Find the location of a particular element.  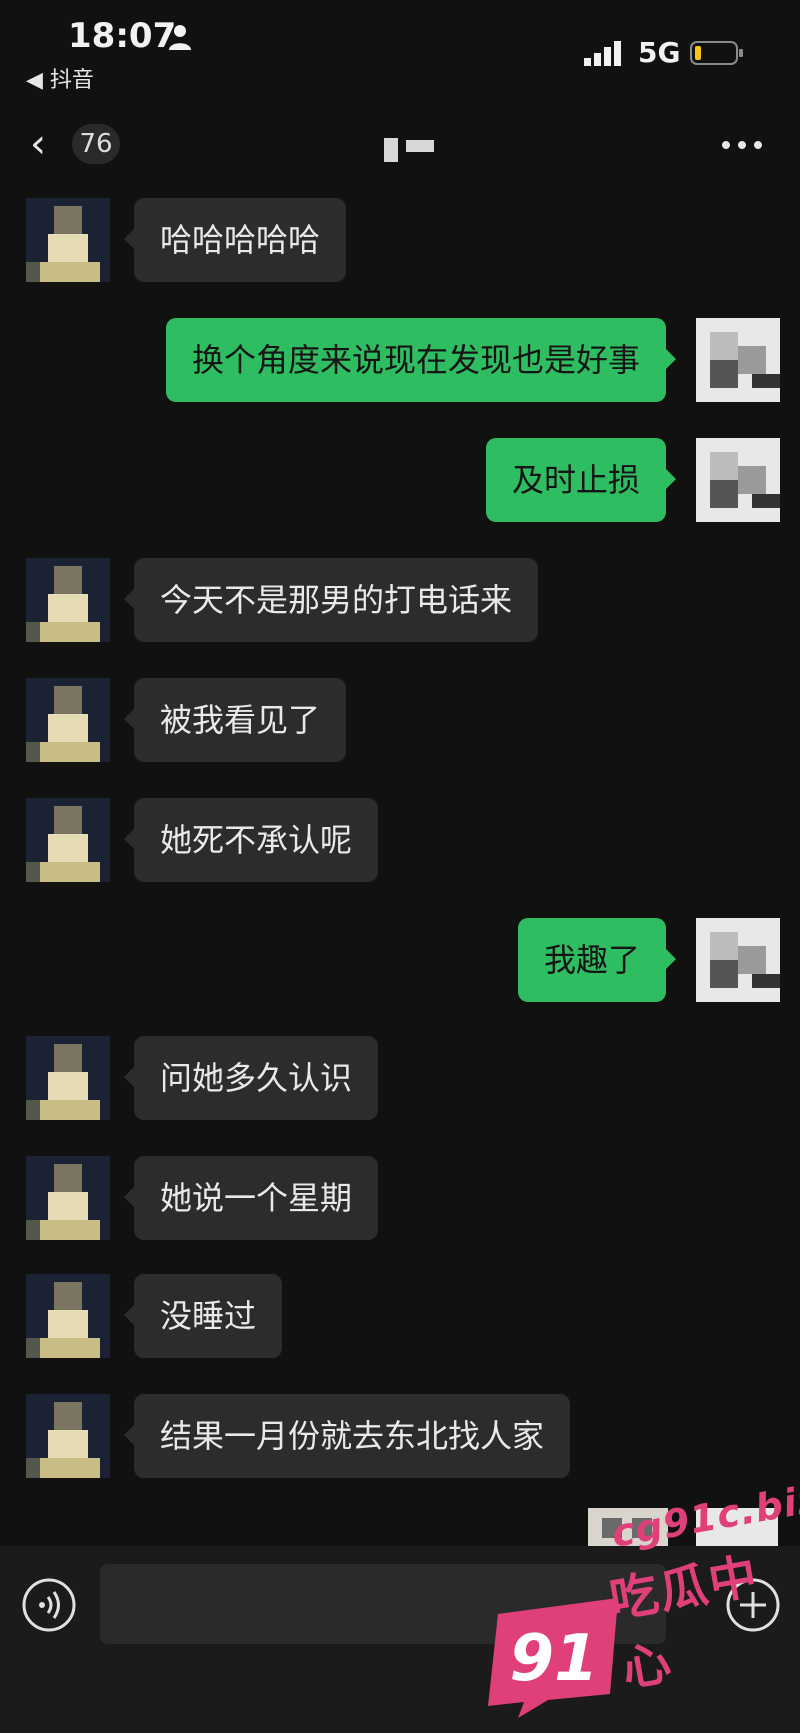

network-type: 5G is located at coordinates (659, 52).